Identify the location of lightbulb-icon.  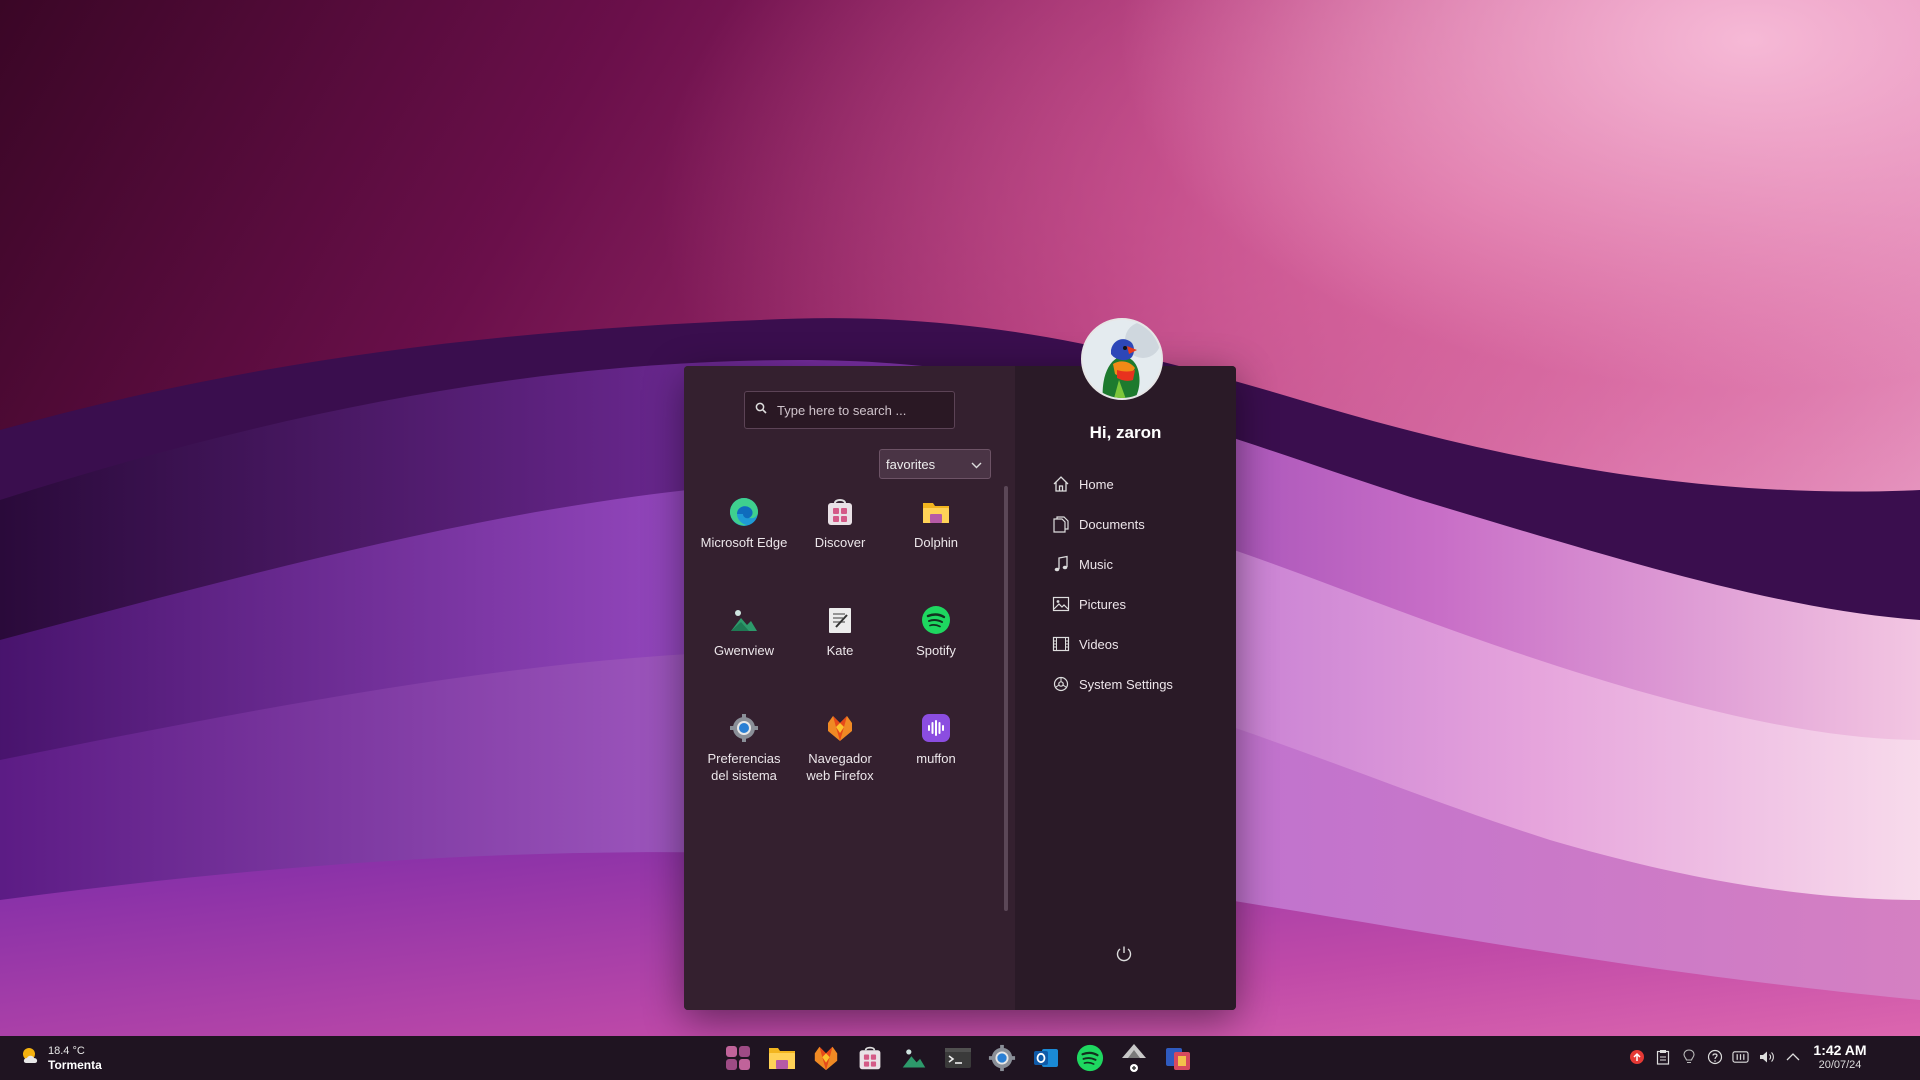
(1688, 1057).